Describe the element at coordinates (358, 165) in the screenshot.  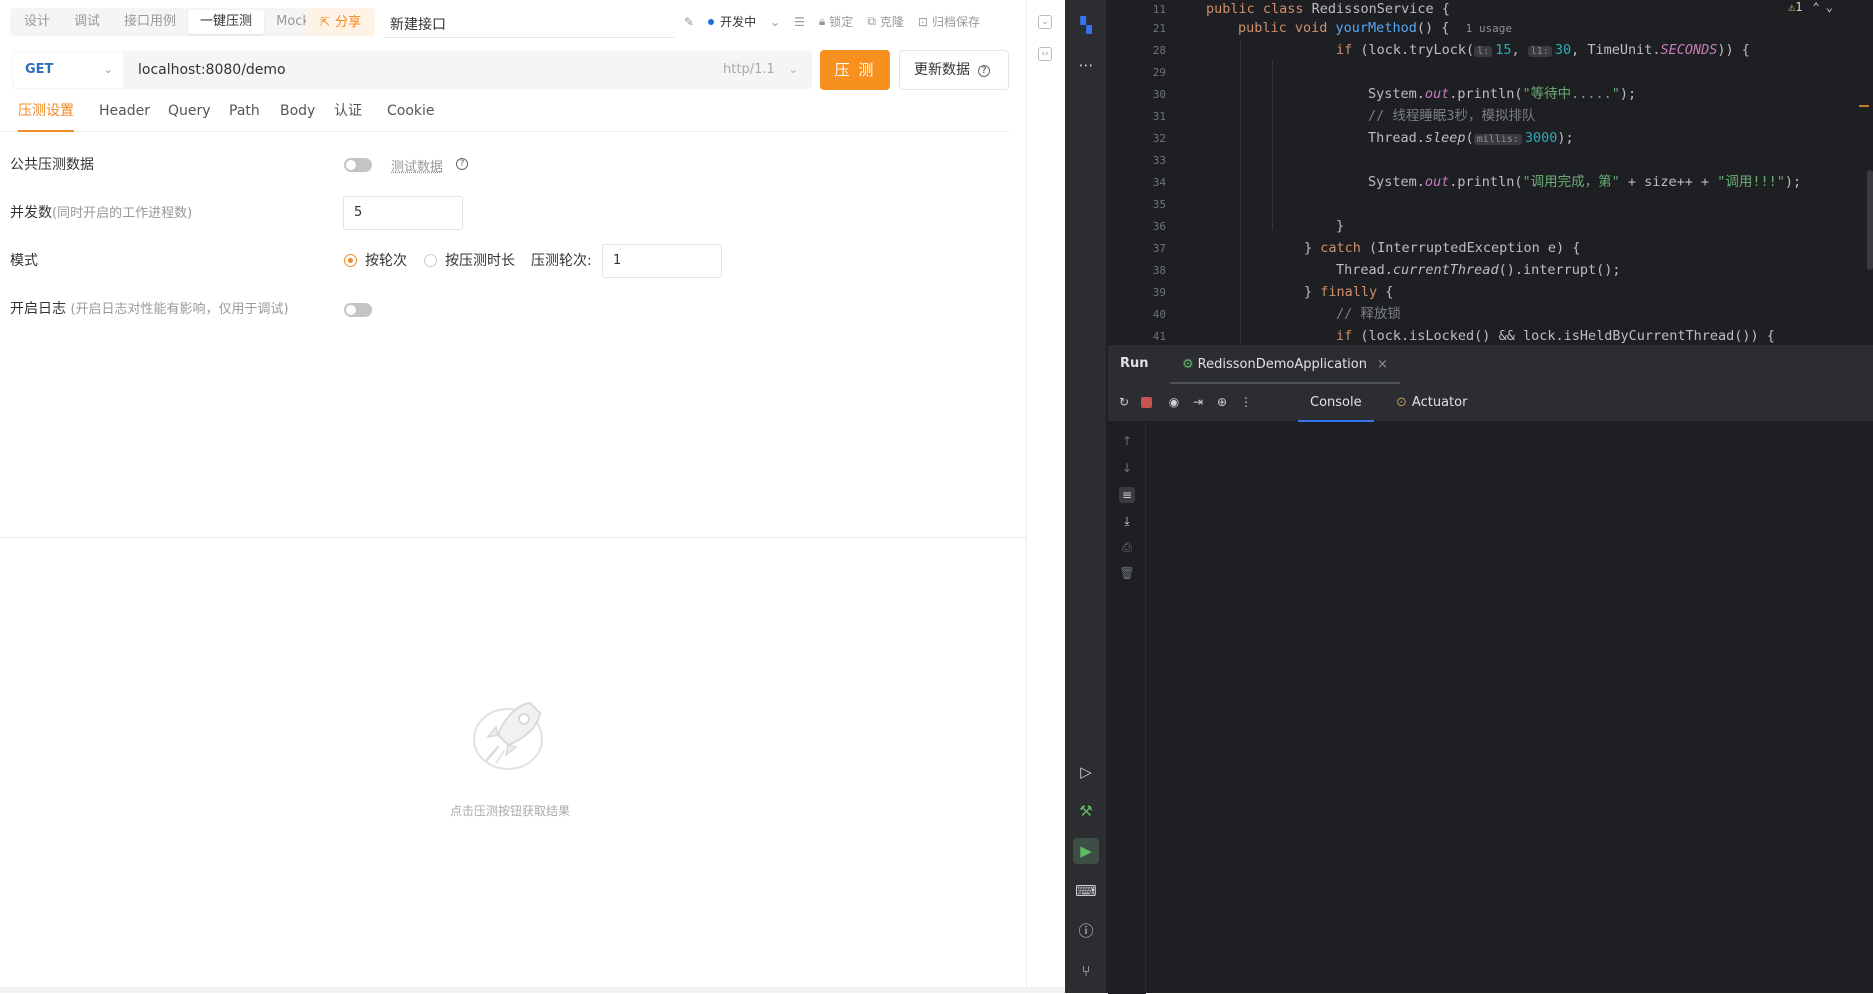
I see `public-data-toggle` at that location.